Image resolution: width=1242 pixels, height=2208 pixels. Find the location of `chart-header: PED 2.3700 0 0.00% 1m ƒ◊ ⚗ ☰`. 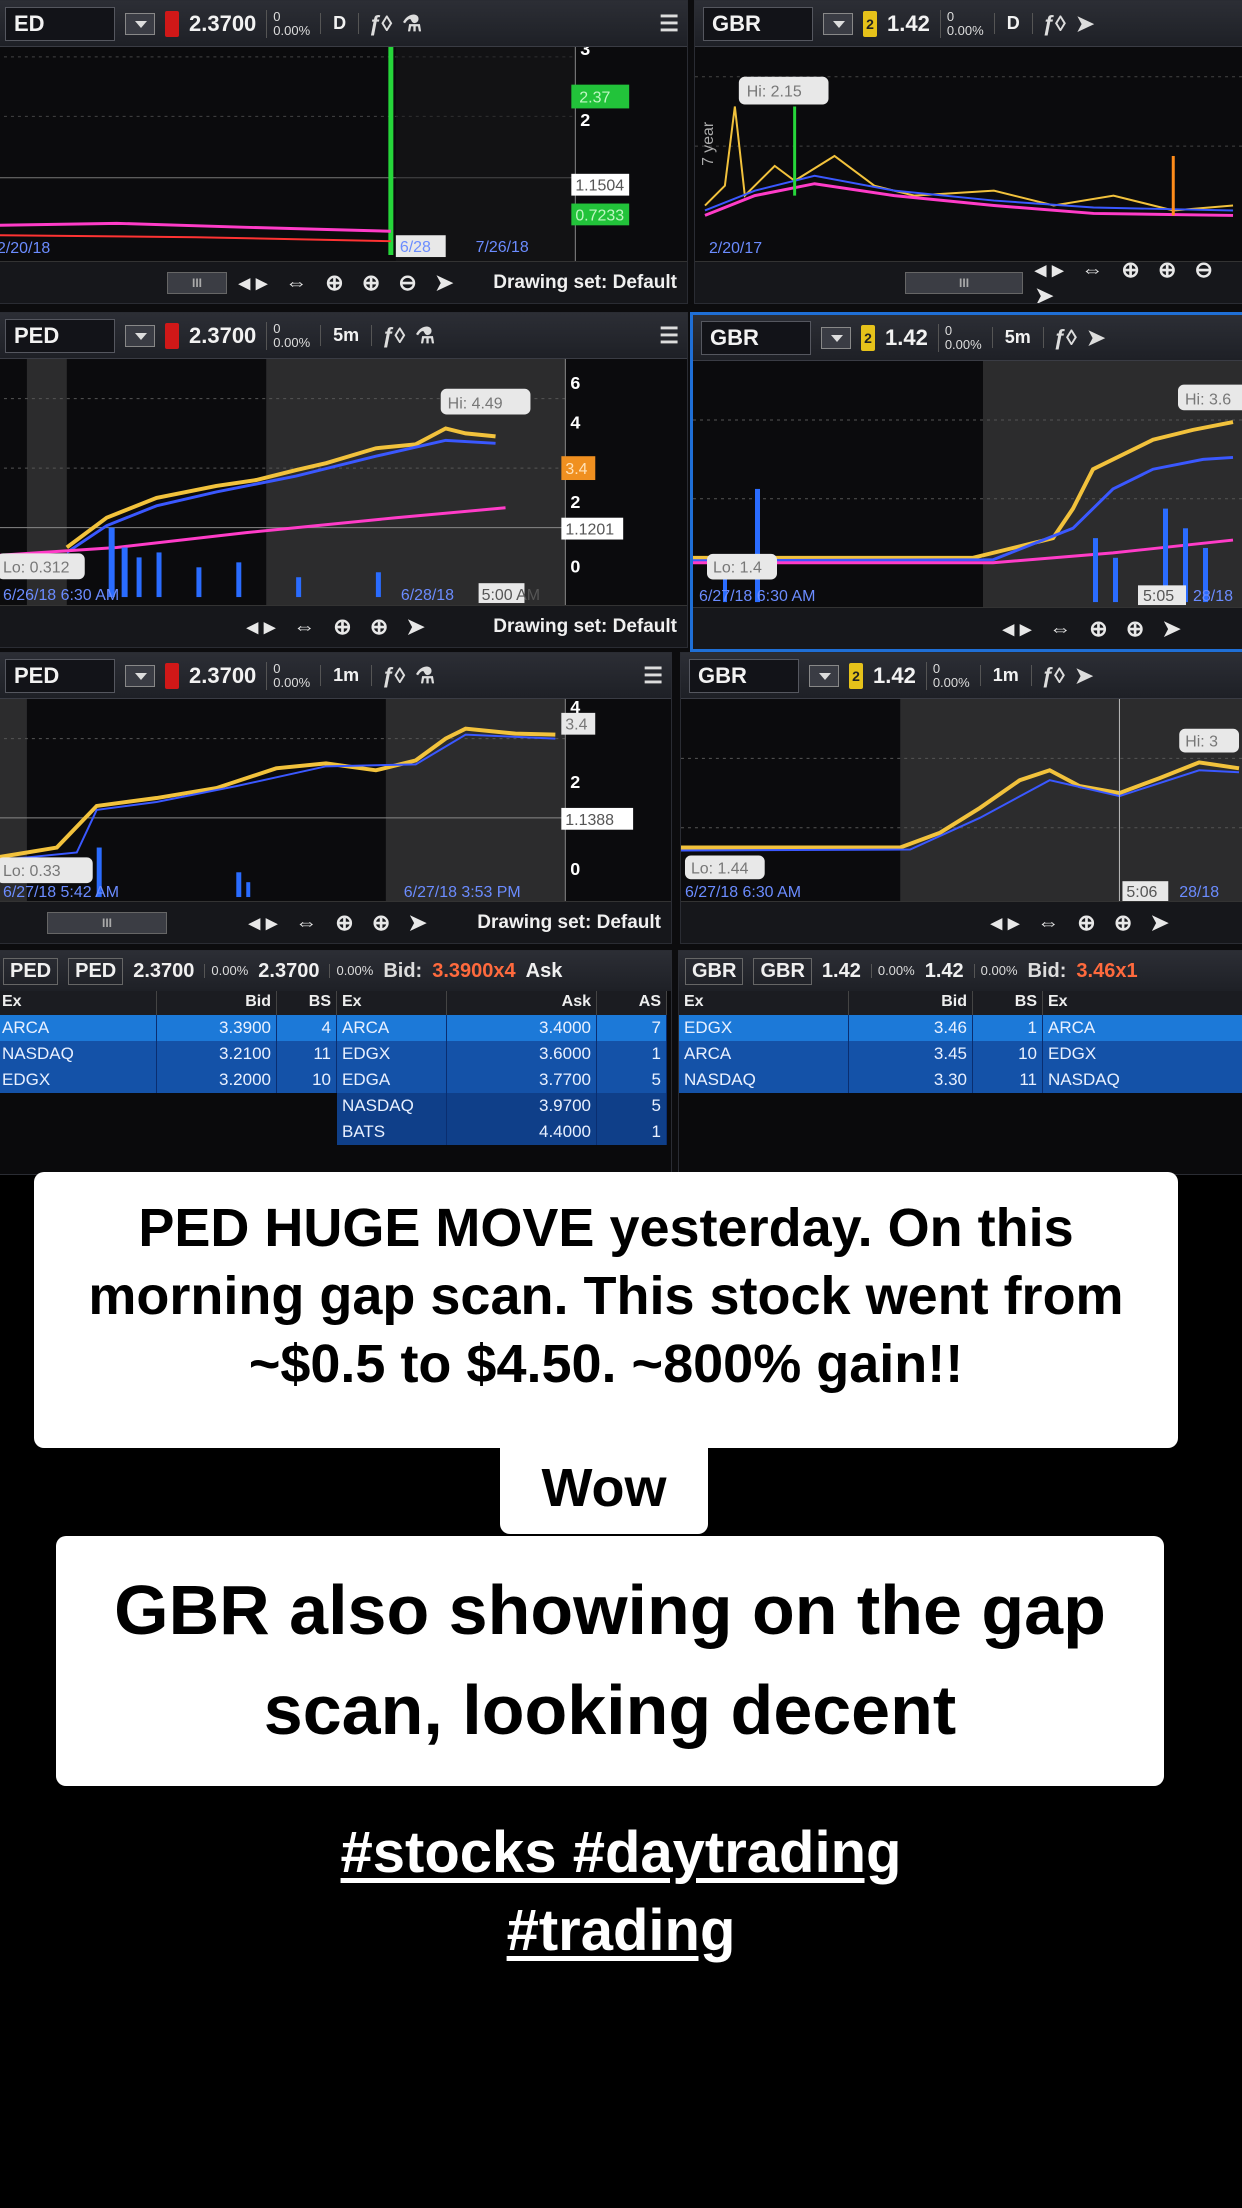

chart-header: PED 2.3700 0 0.00% 1m ƒ◊ ⚗ ☰ is located at coordinates (335, 676).